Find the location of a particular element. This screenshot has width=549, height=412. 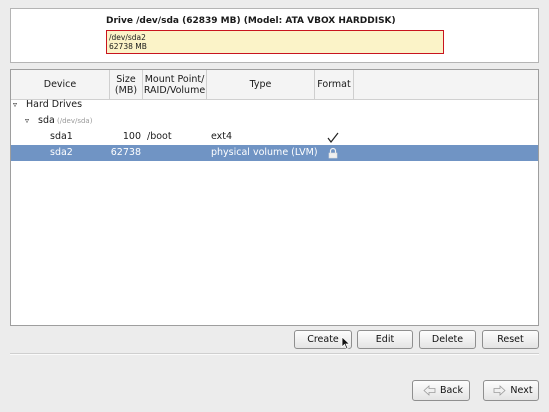

lock-icon is located at coordinates (333, 153).